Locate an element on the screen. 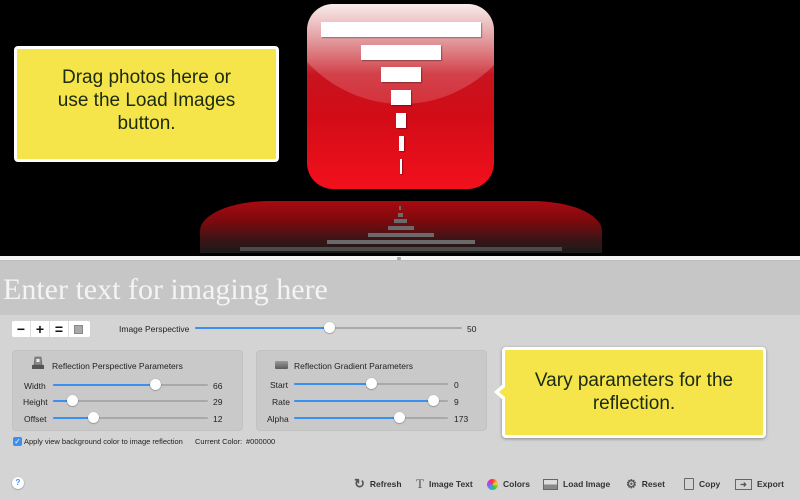  color-wheel-icon is located at coordinates (492, 484).